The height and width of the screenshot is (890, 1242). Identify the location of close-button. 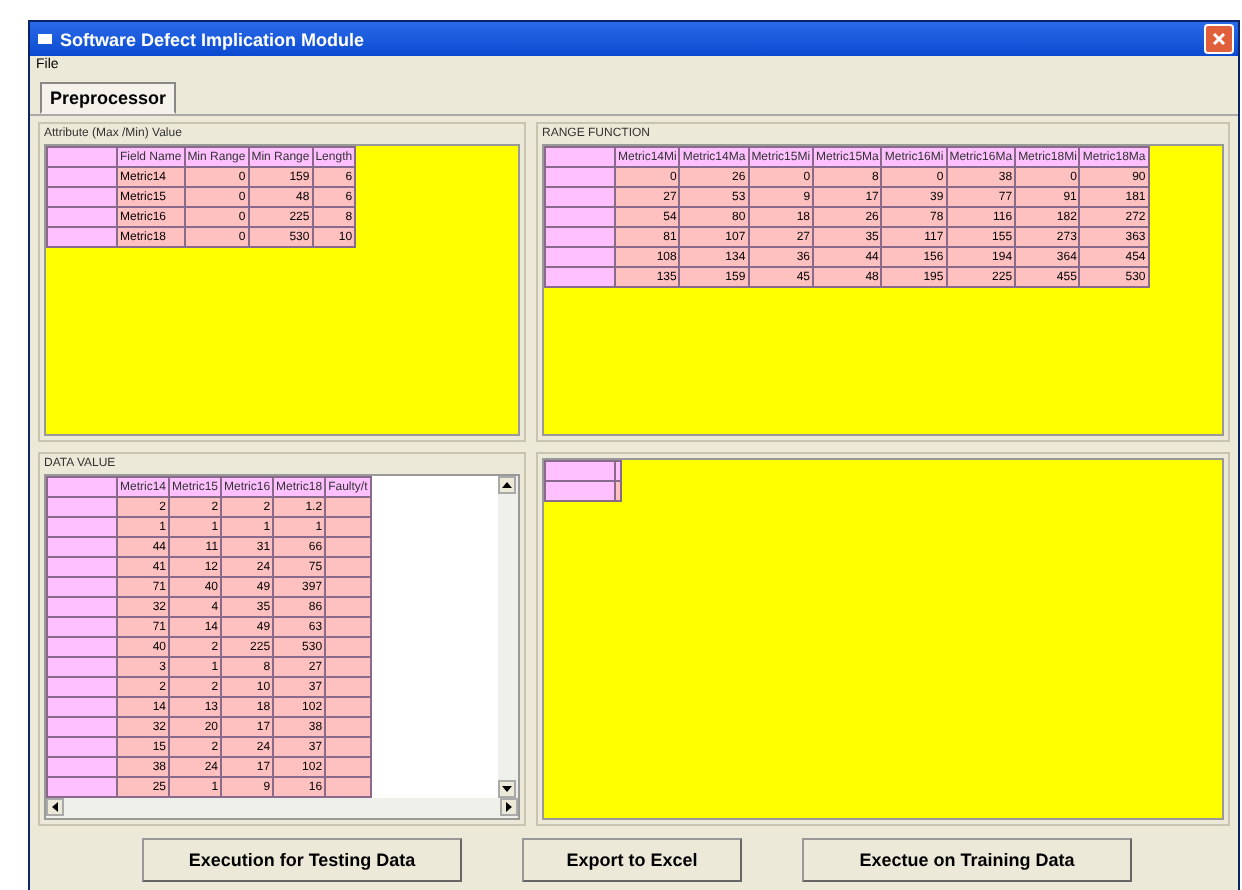
(1219, 39).